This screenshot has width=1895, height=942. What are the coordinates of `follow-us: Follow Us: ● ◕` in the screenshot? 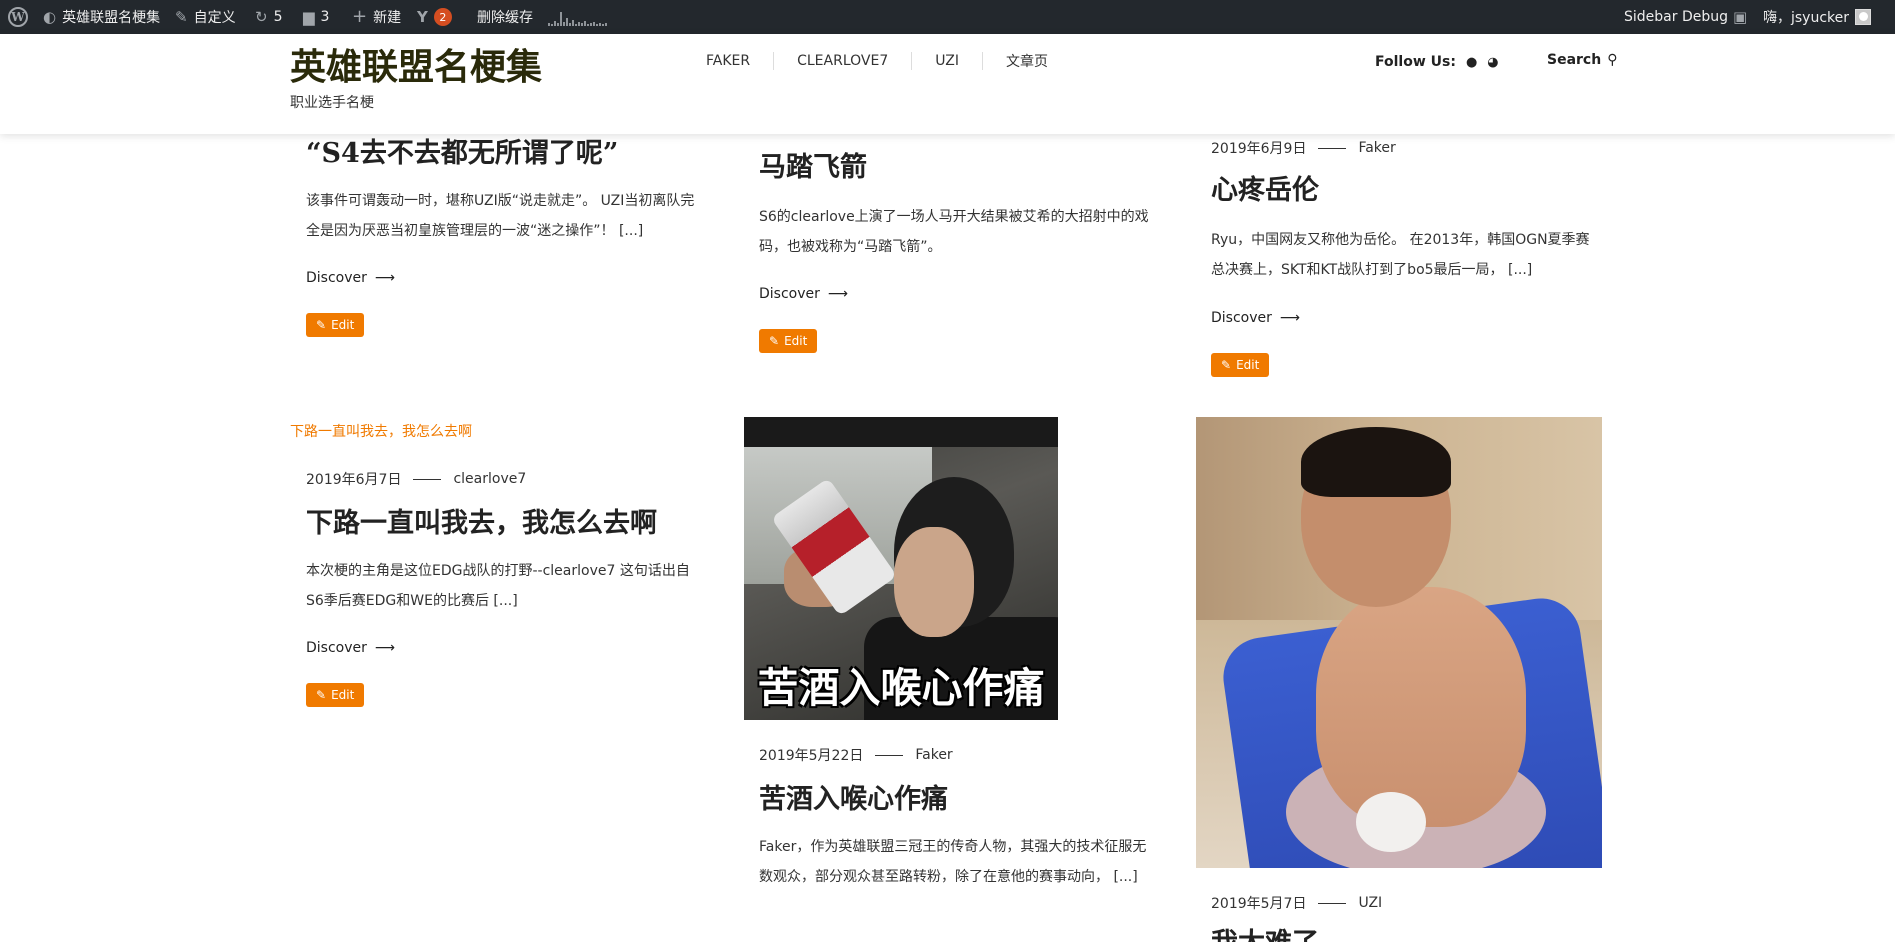 It's located at (1437, 62).